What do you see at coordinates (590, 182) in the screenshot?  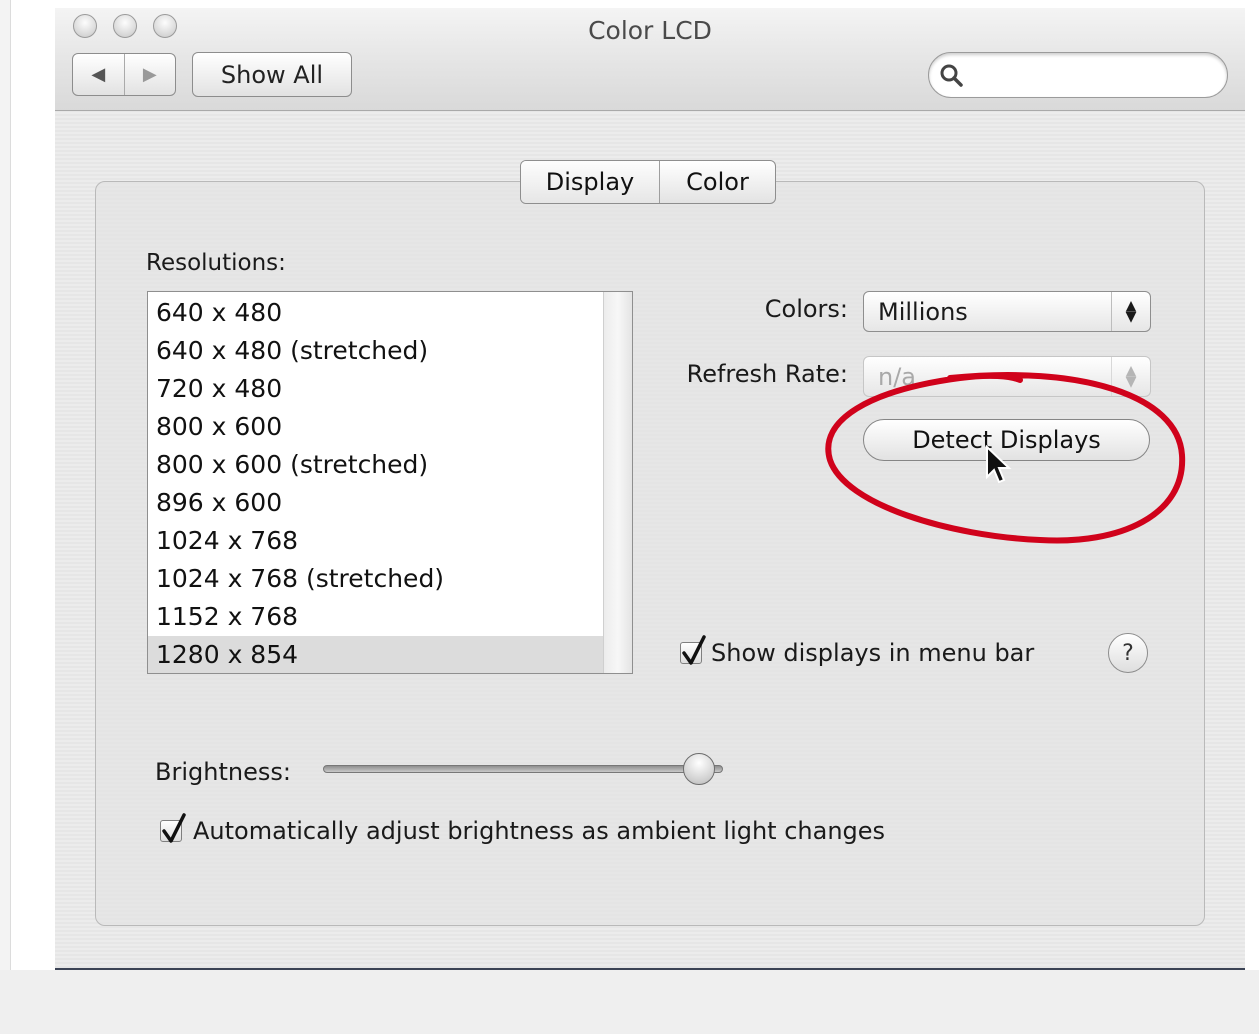 I see `tab-display: Display` at bounding box center [590, 182].